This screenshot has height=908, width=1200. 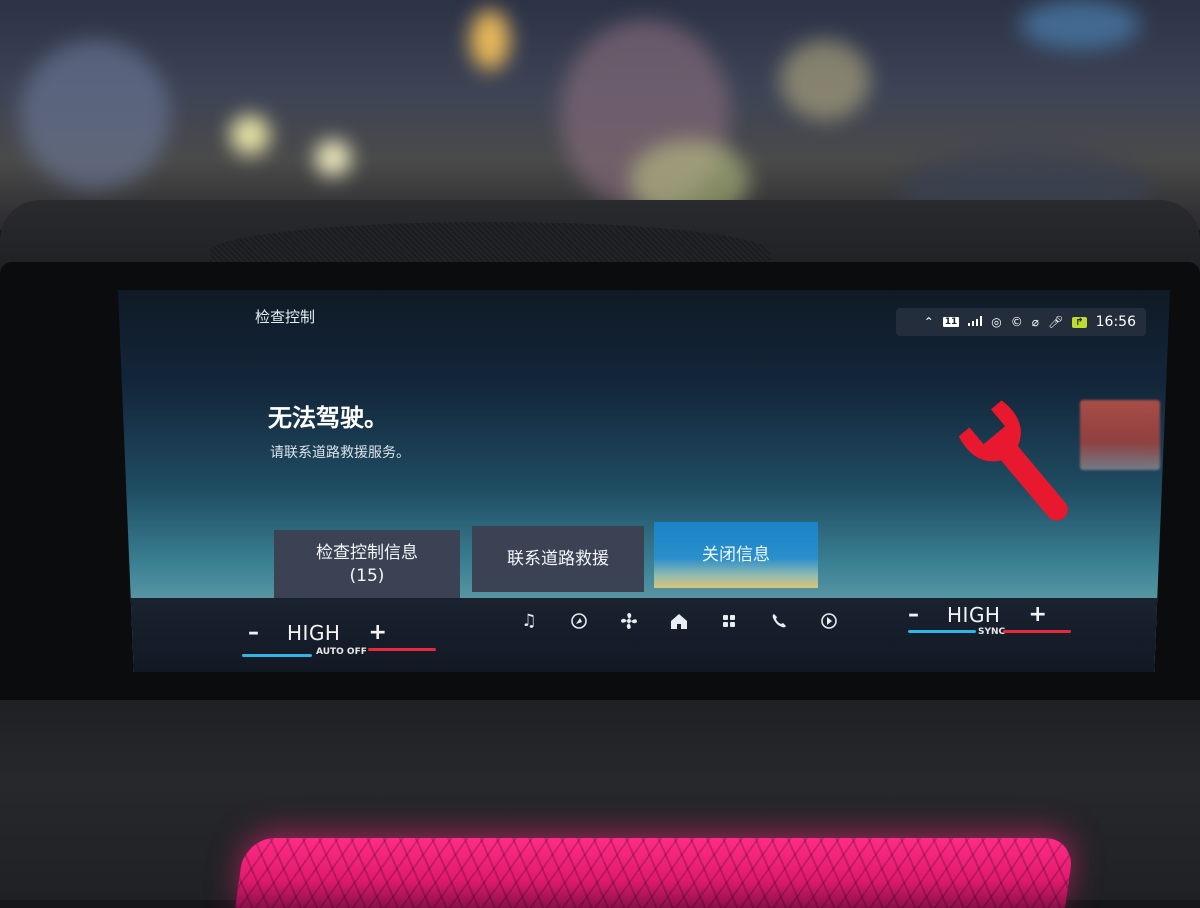 I want to click on wrench-icon, so click(x=1013, y=460).